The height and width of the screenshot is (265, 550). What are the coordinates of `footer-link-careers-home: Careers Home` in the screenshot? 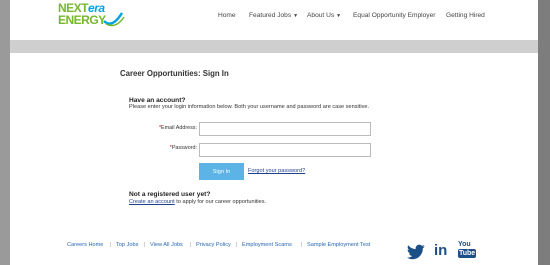 It's located at (85, 245).